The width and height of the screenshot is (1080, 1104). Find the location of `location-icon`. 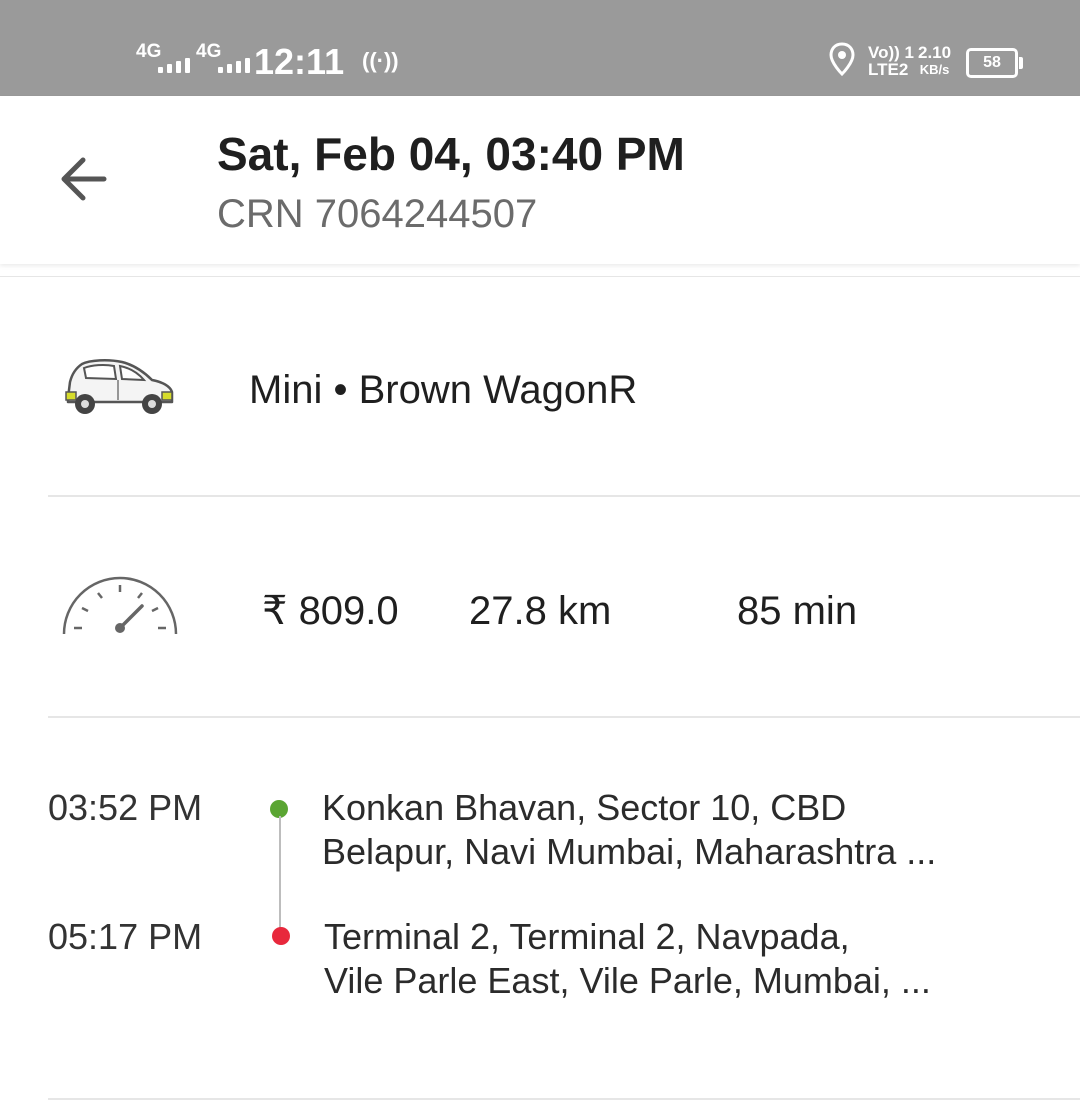

location-icon is located at coordinates (842, 59).